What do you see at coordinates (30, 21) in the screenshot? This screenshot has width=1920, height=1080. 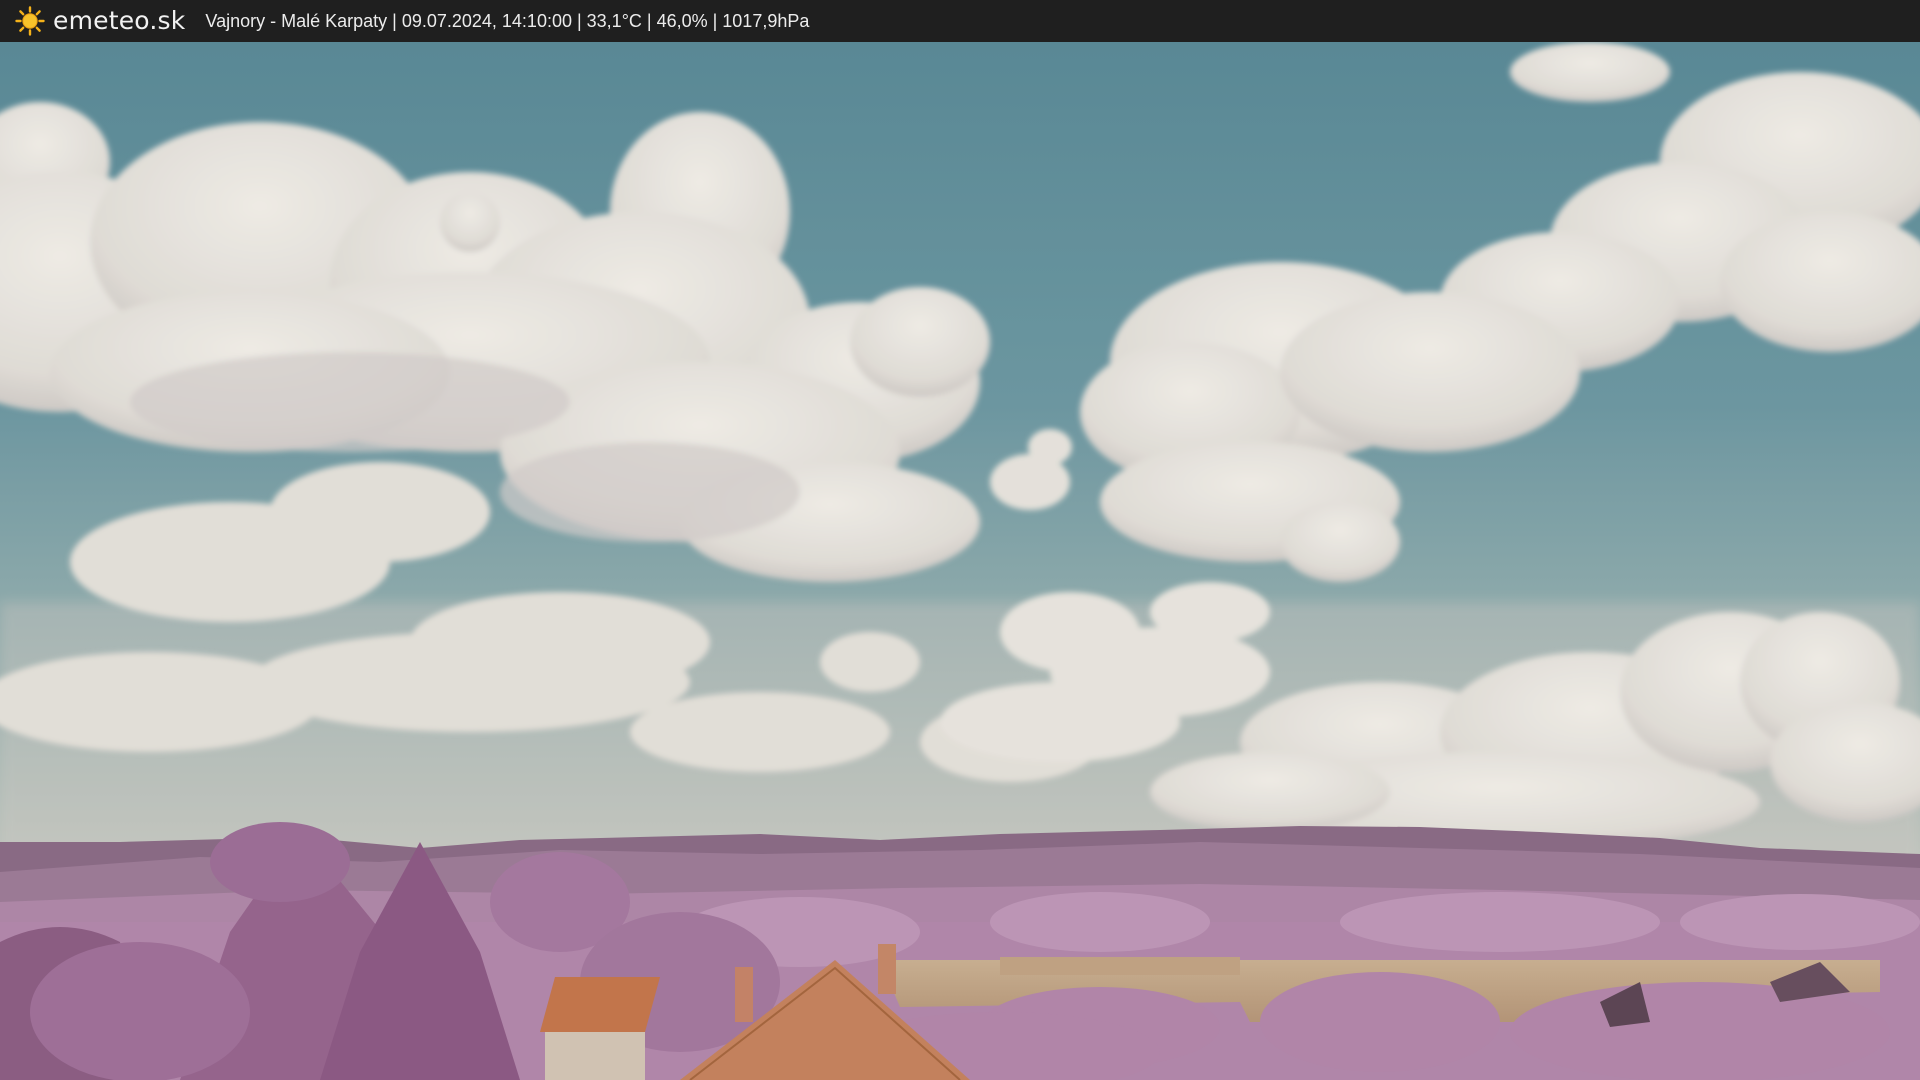 I see `sun-icon` at bounding box center [30, 21].